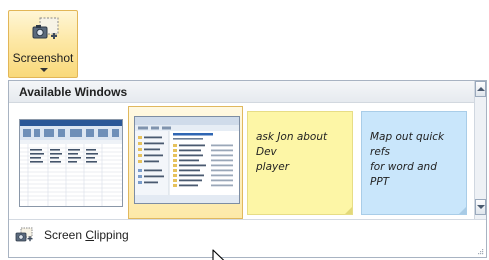  I want to click on screenshot-button: Screenshot, so click(43, 44).